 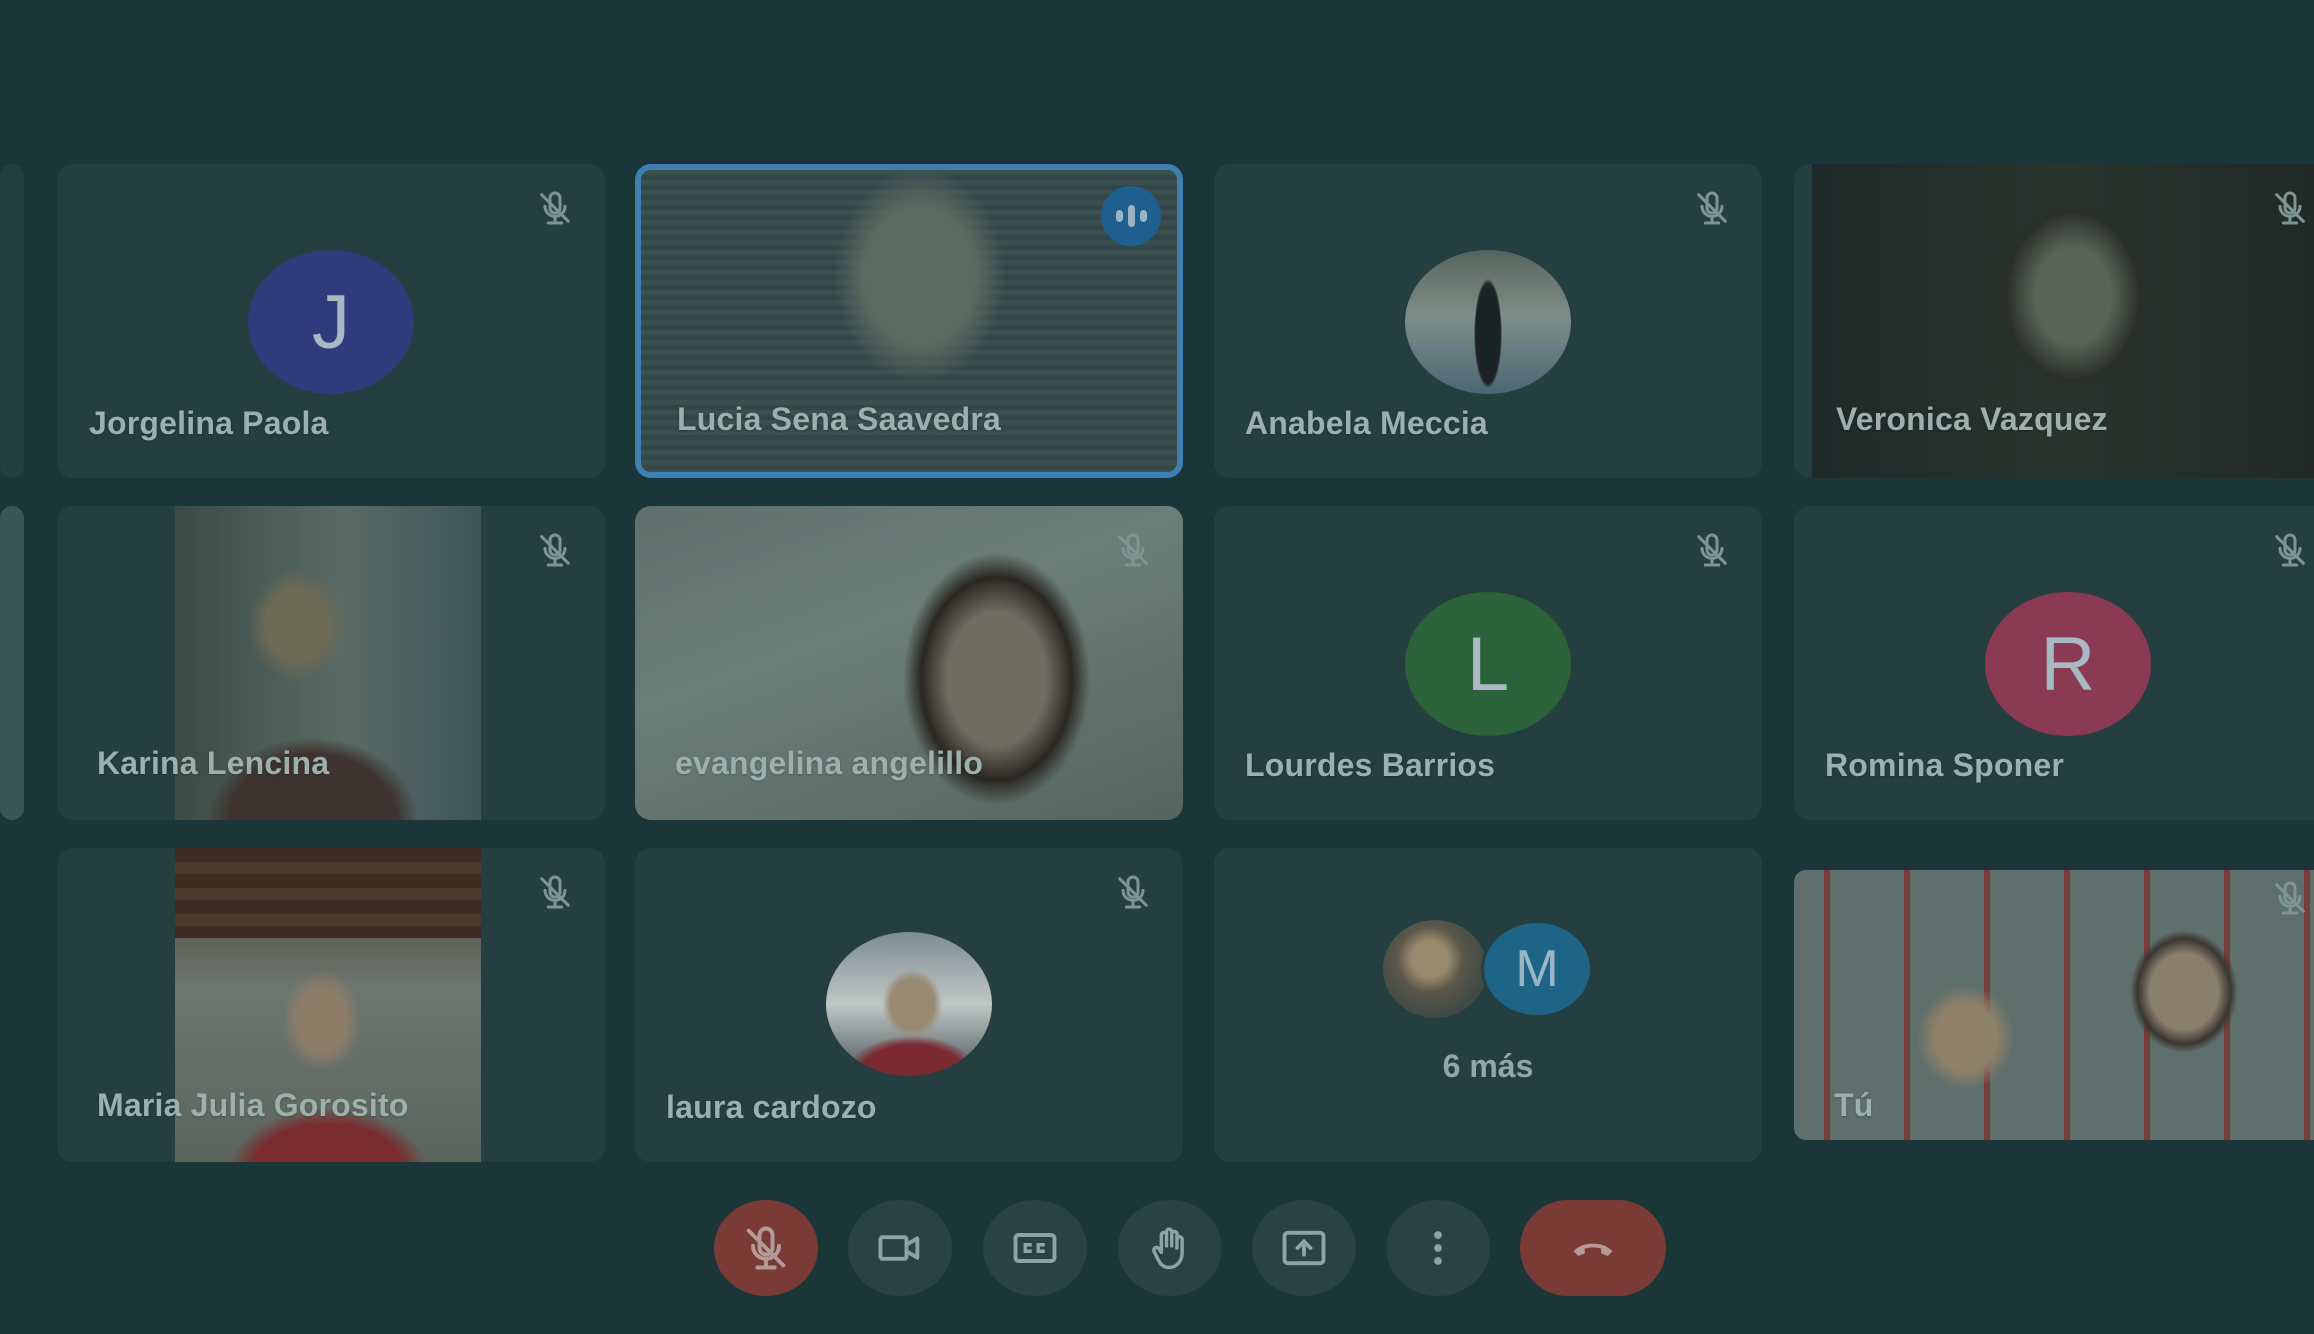 I want to click on leave-call-icon, so click(x=1593, y=1250).